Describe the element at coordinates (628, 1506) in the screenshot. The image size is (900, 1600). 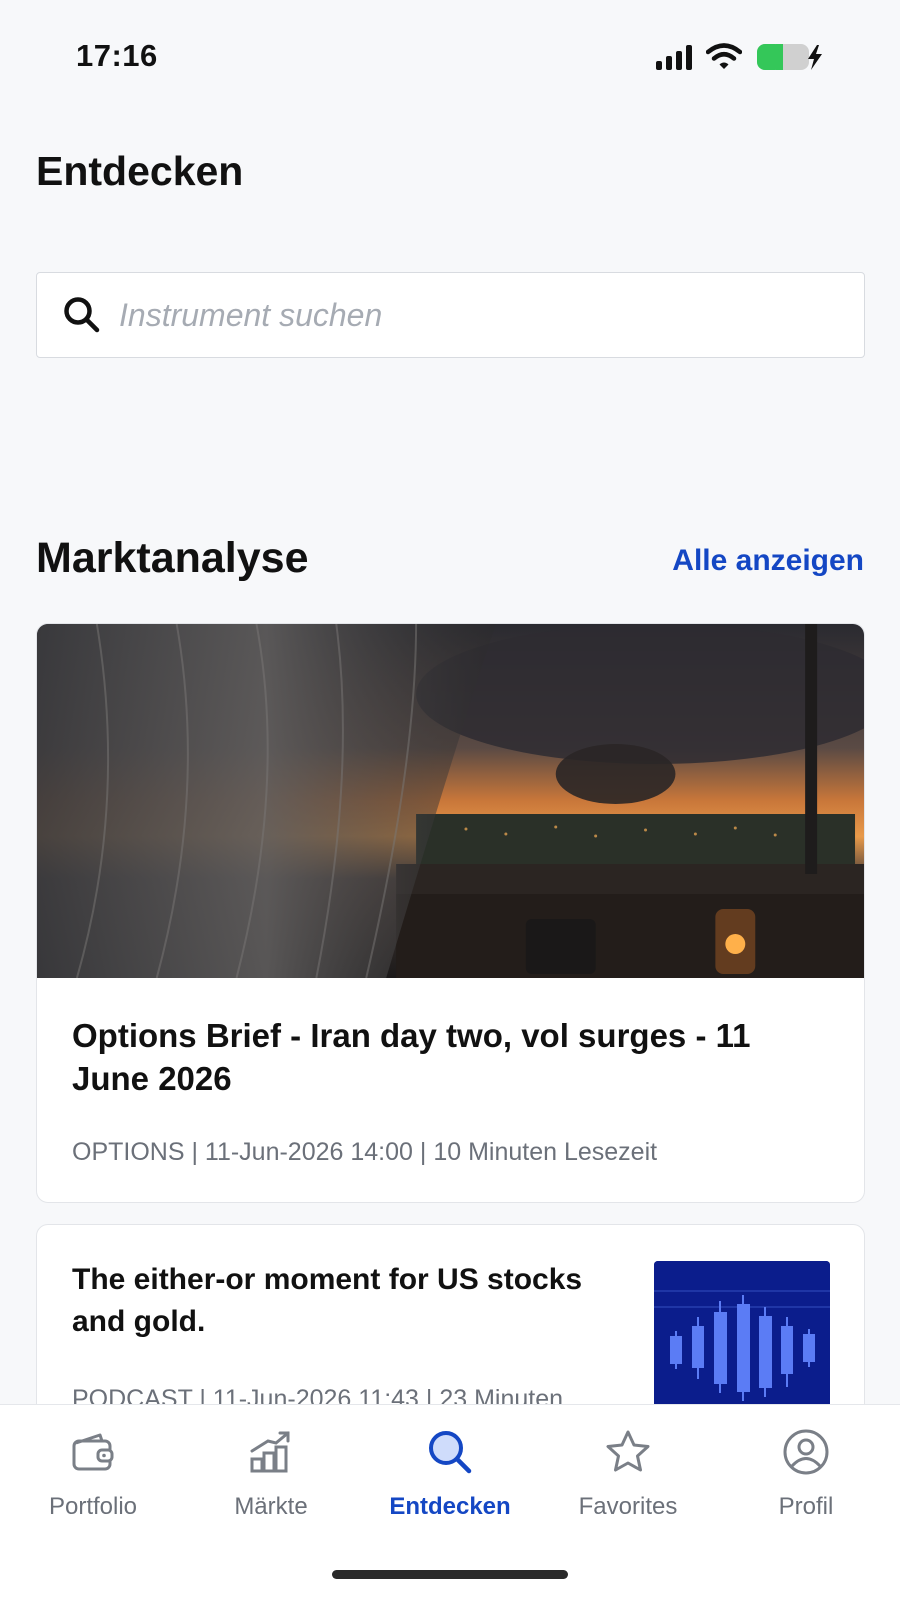
I see `nav-label: Favorites` at that location.